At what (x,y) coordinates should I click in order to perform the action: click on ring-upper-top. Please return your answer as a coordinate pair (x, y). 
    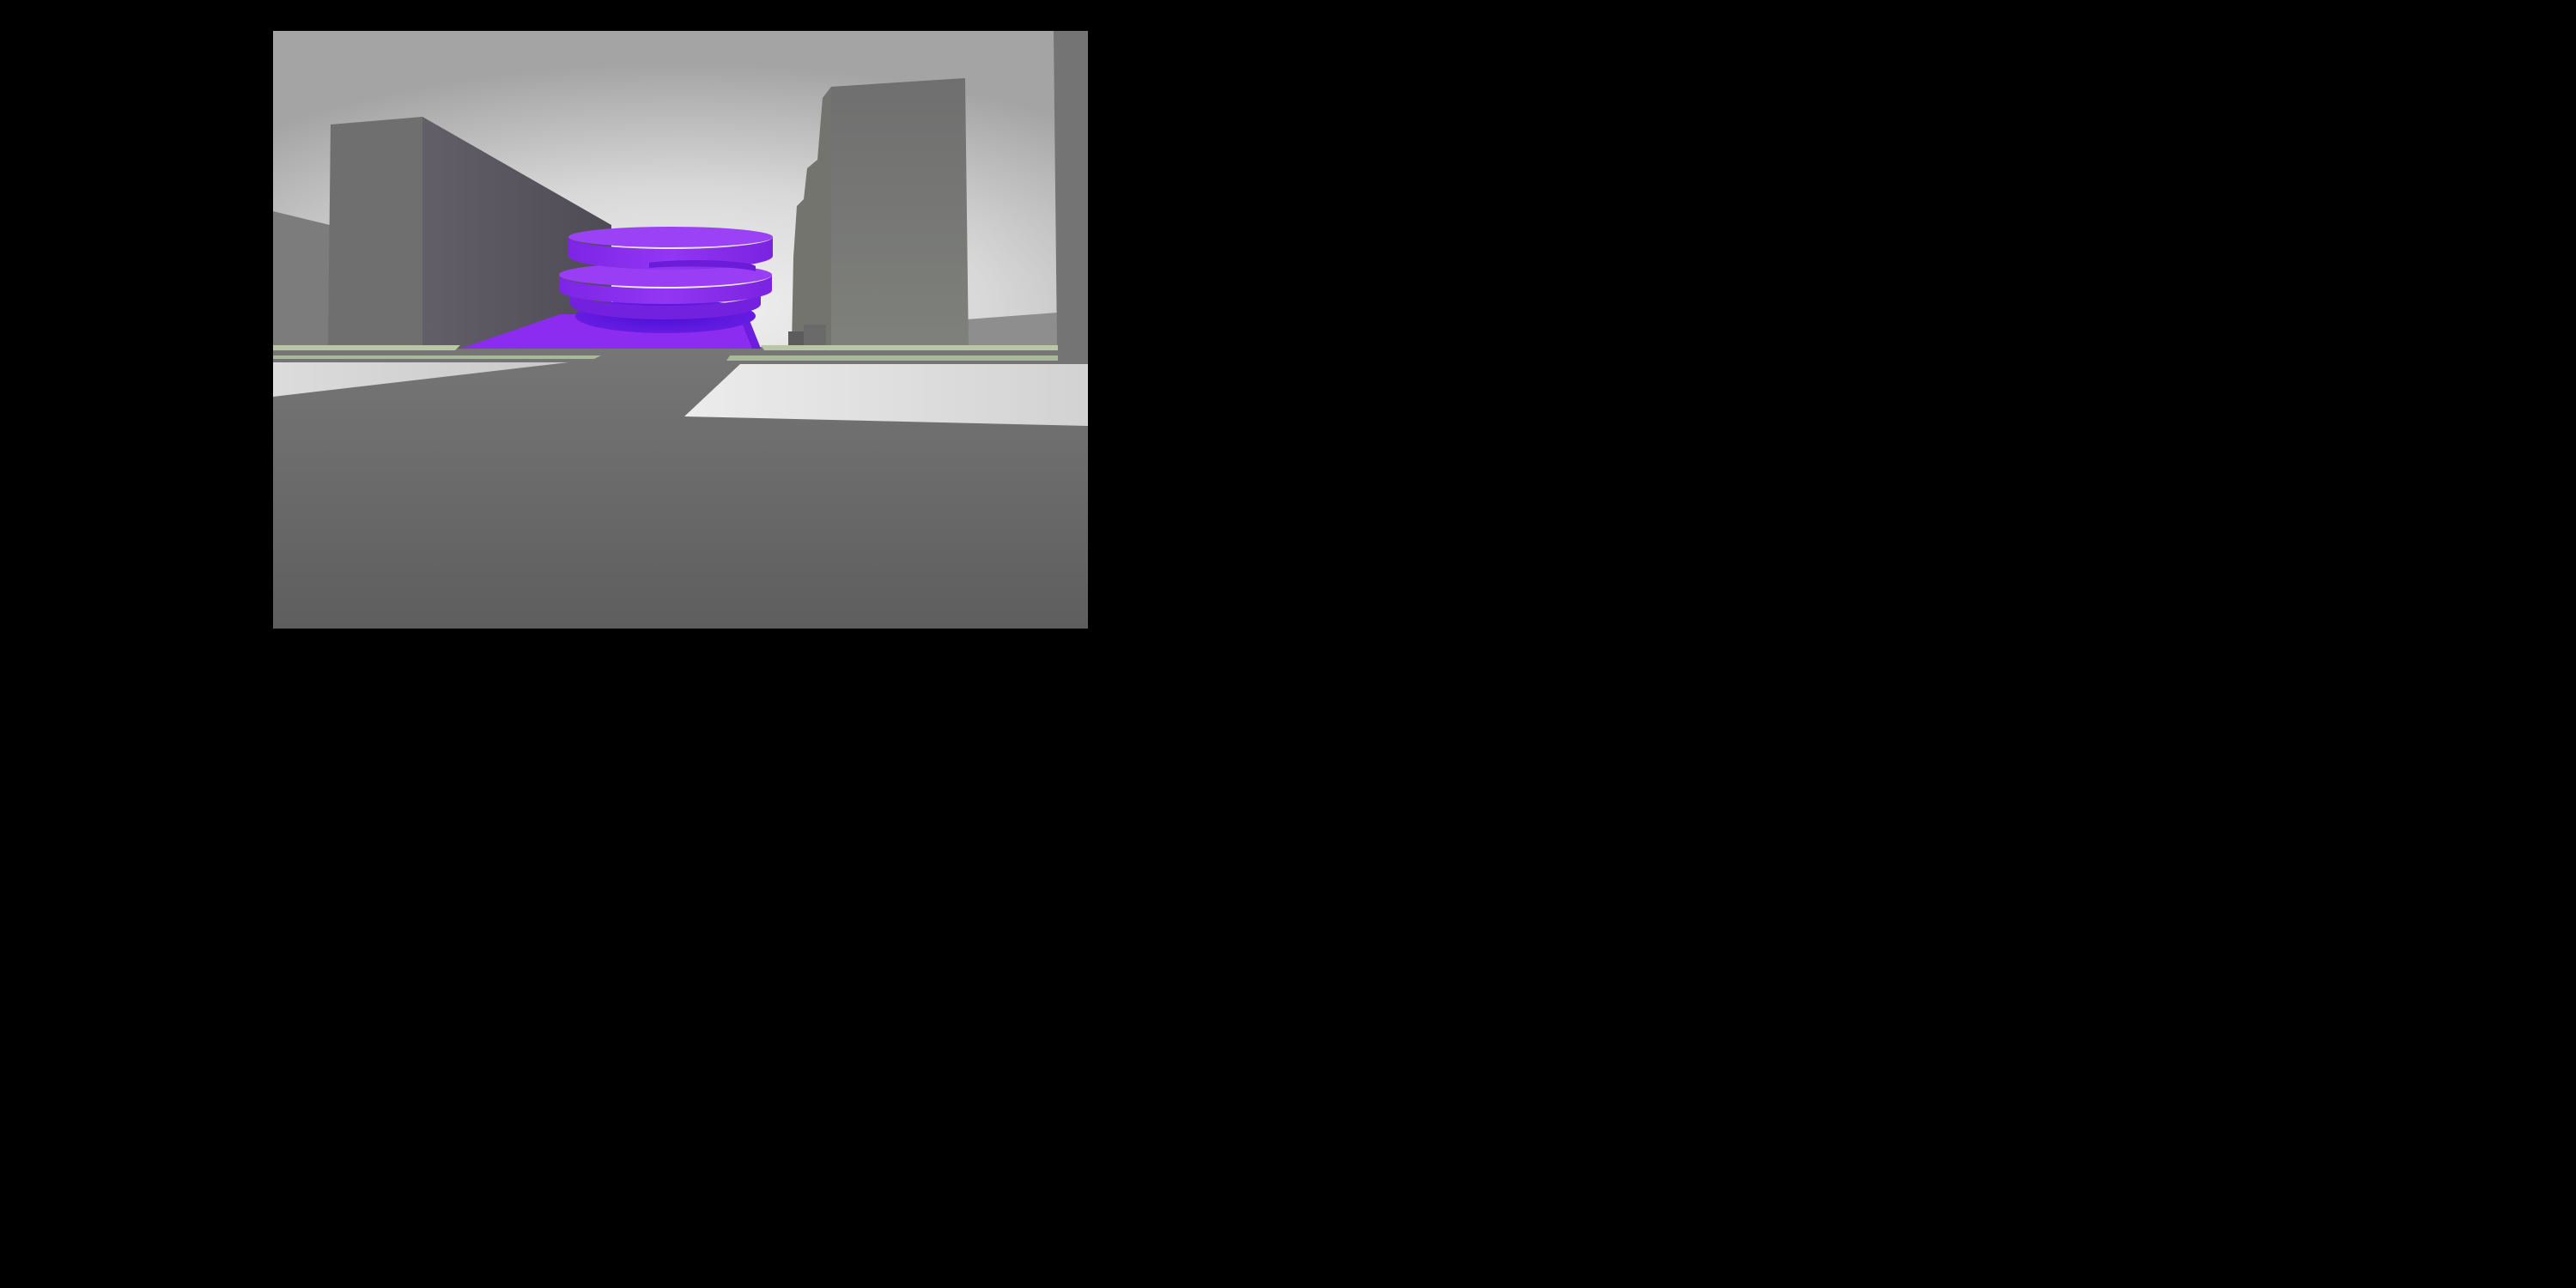
    Looking at the image, I should click on (671, 237).